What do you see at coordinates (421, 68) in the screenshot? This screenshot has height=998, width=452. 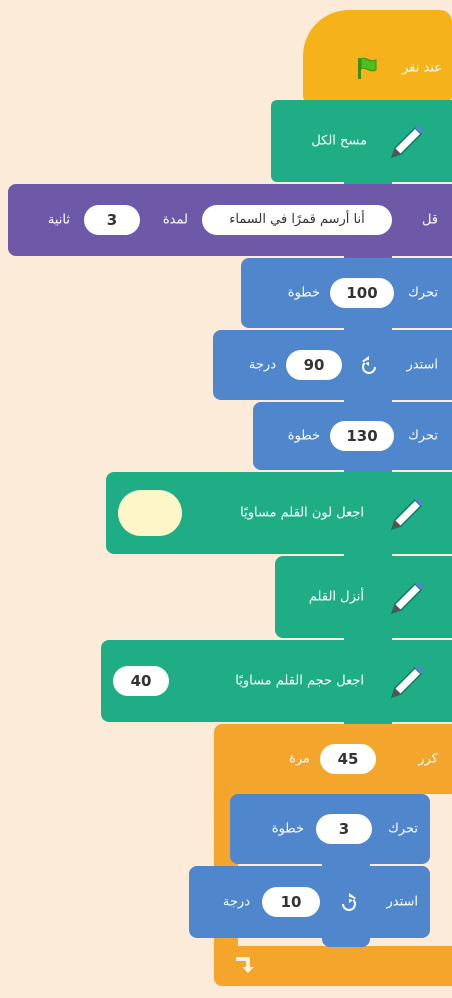 I see `when-flag-clicked-label: عند نقر` at bounding box center [421, 68].